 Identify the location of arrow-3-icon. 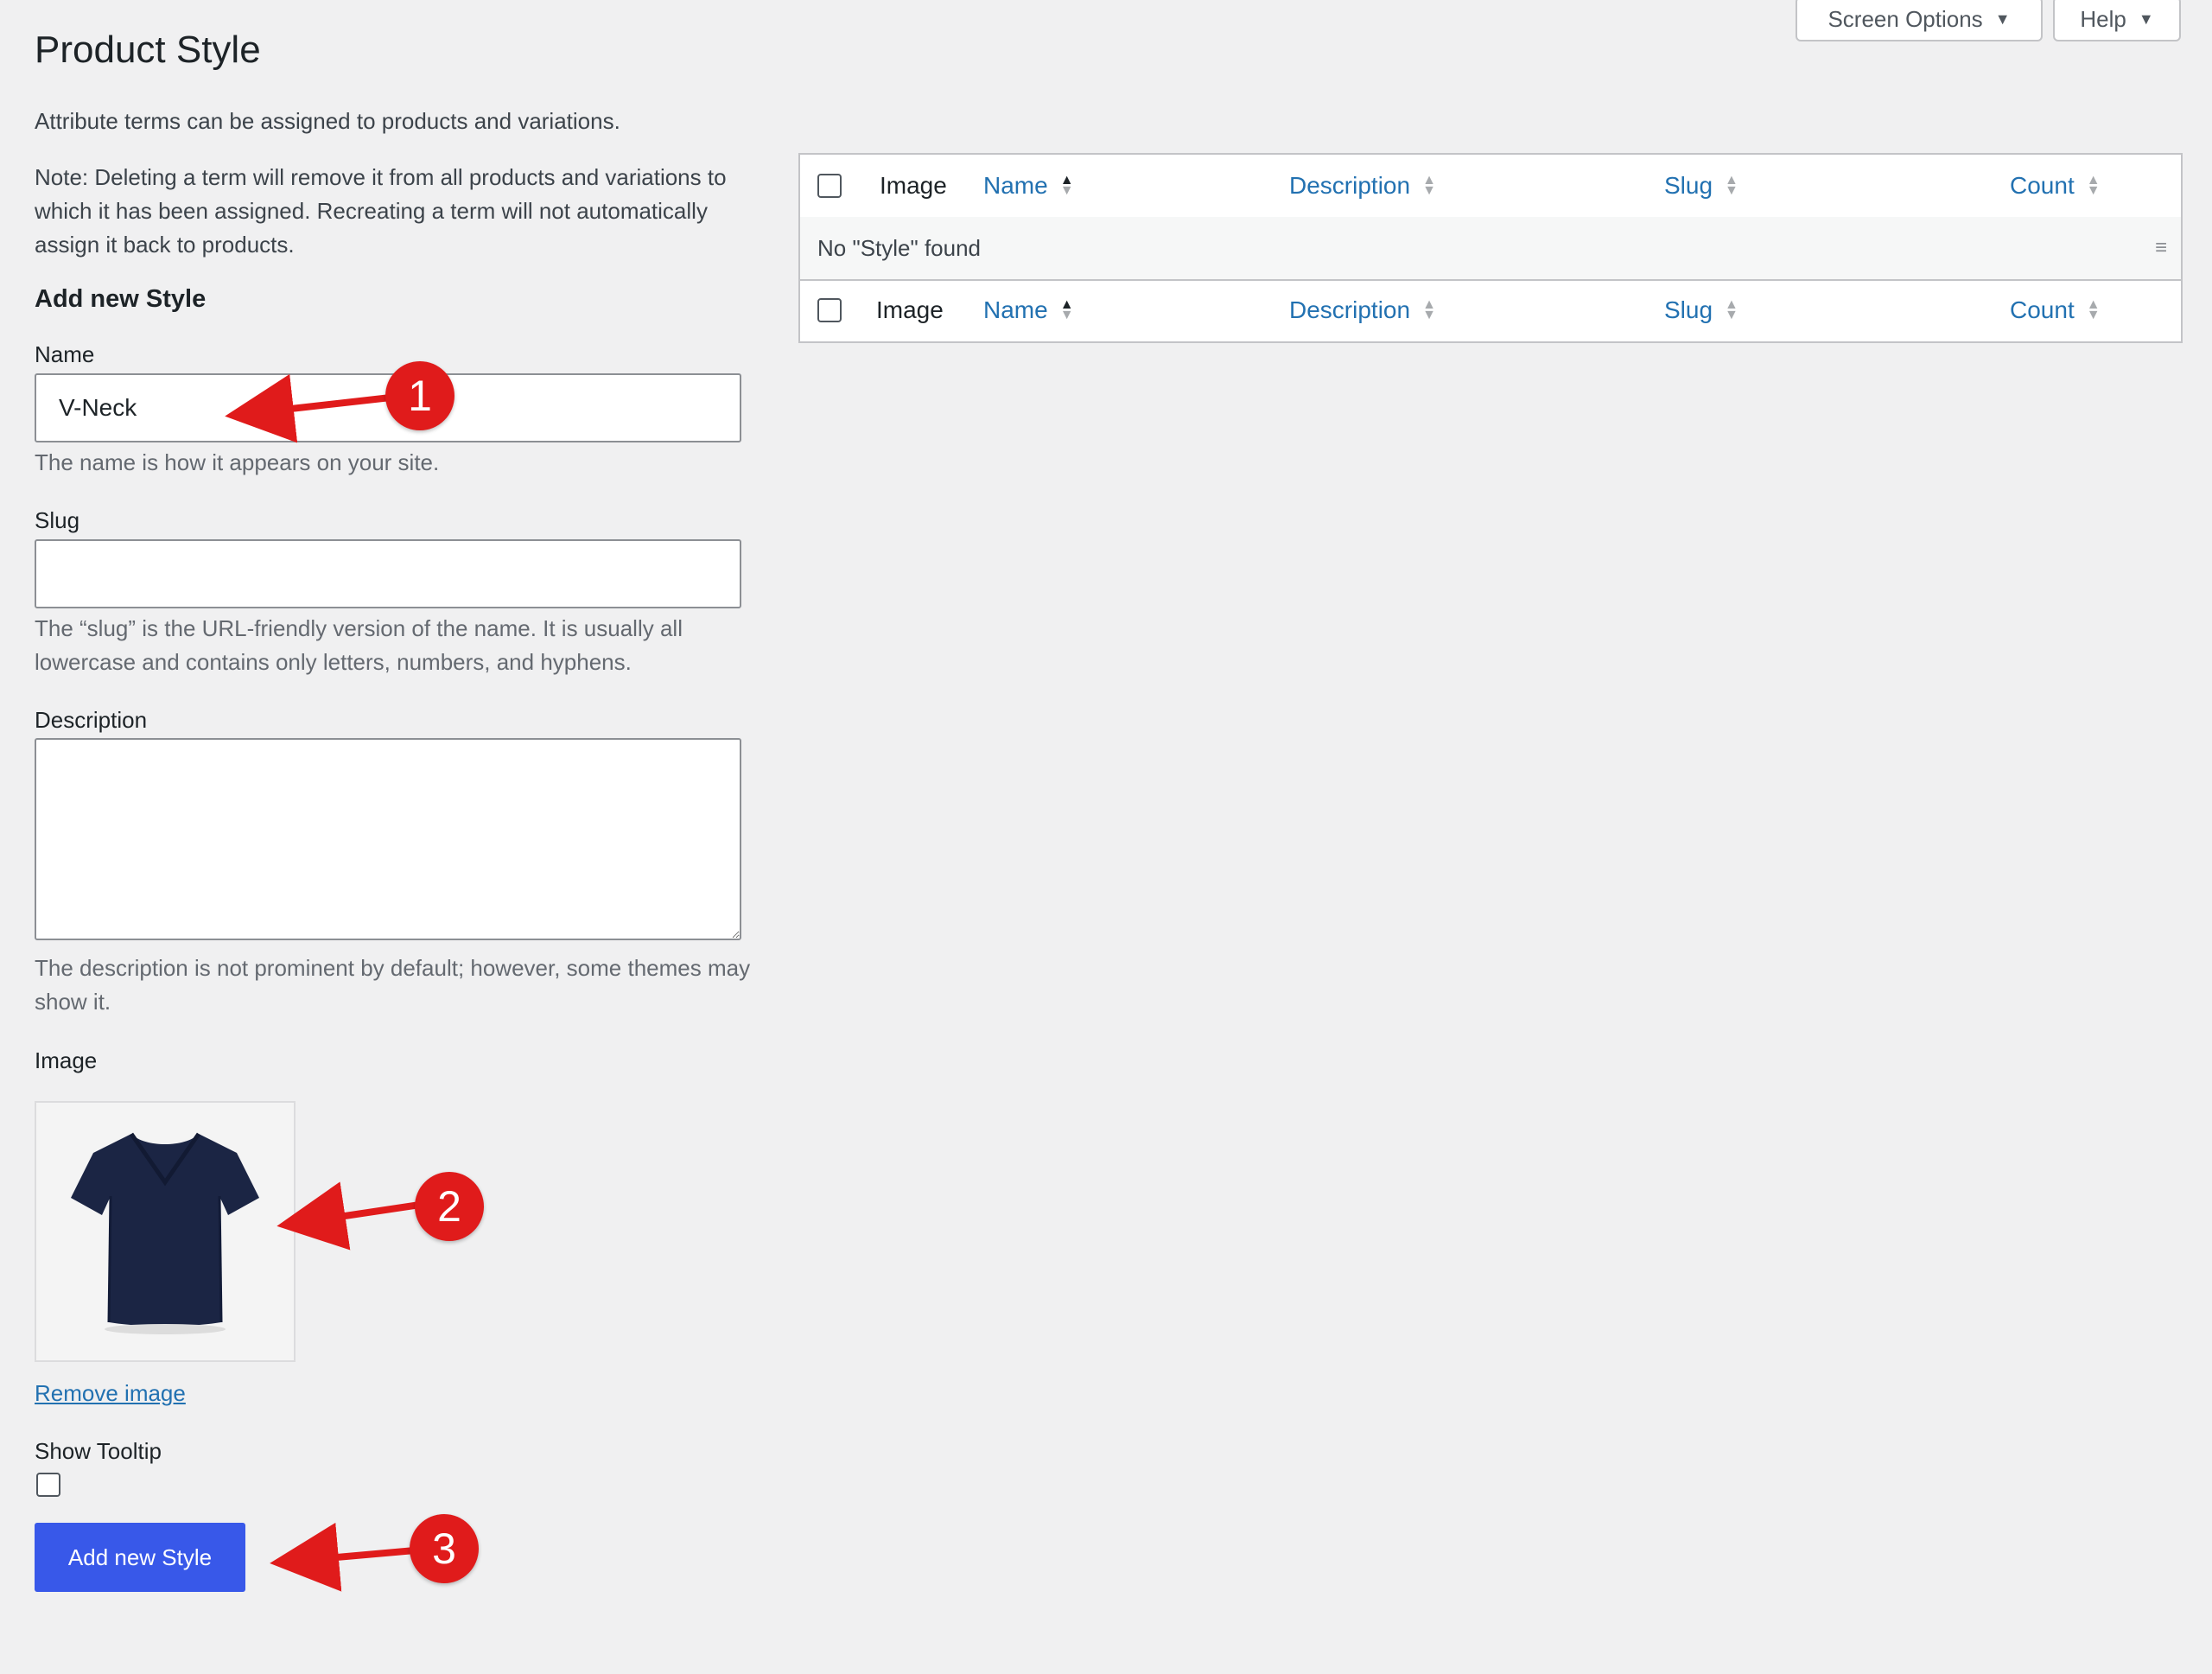
(343, 1557).